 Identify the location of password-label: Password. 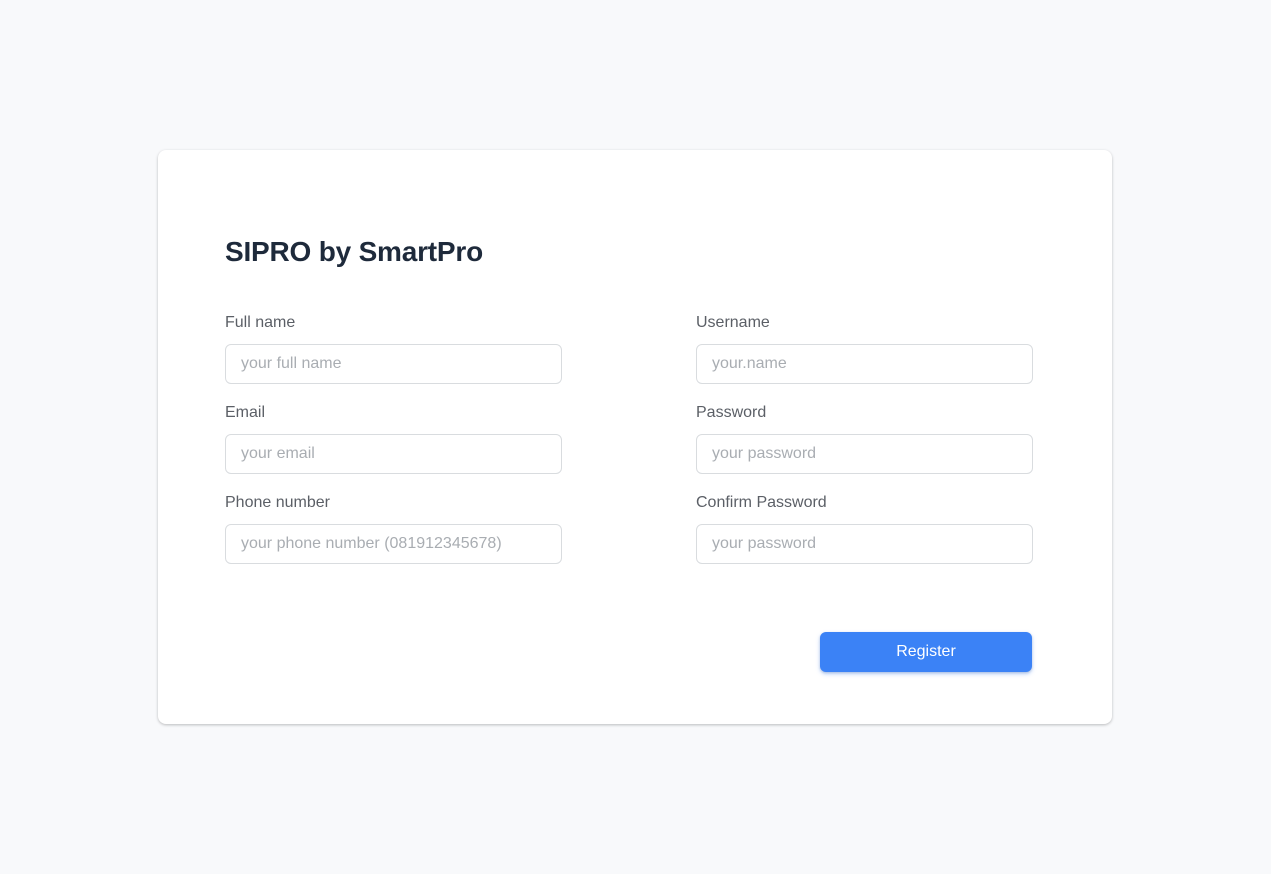
(731, 412).